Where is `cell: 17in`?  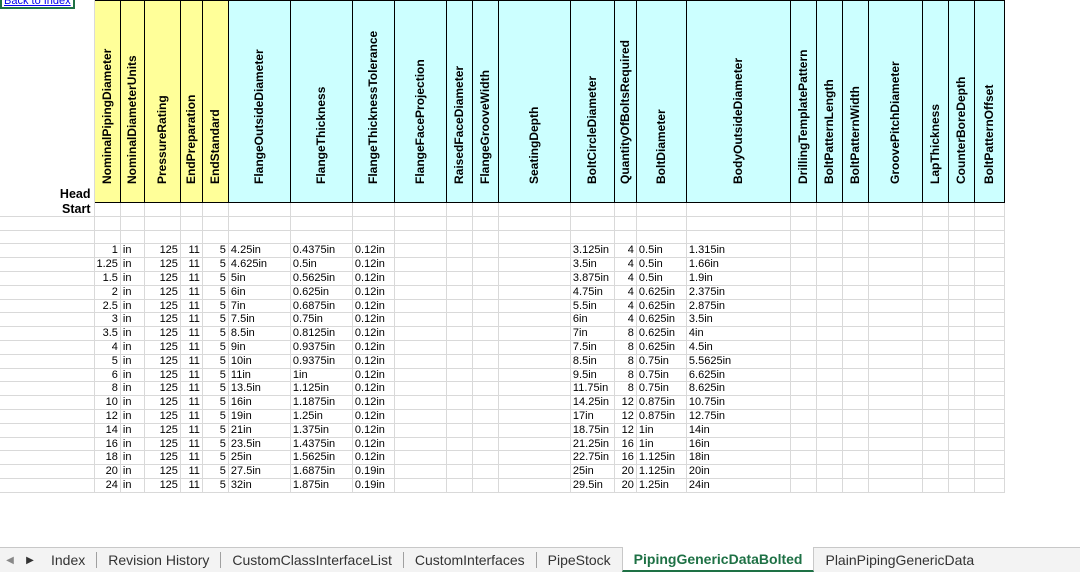
cell: 17in is located at coordinates (592, 416).